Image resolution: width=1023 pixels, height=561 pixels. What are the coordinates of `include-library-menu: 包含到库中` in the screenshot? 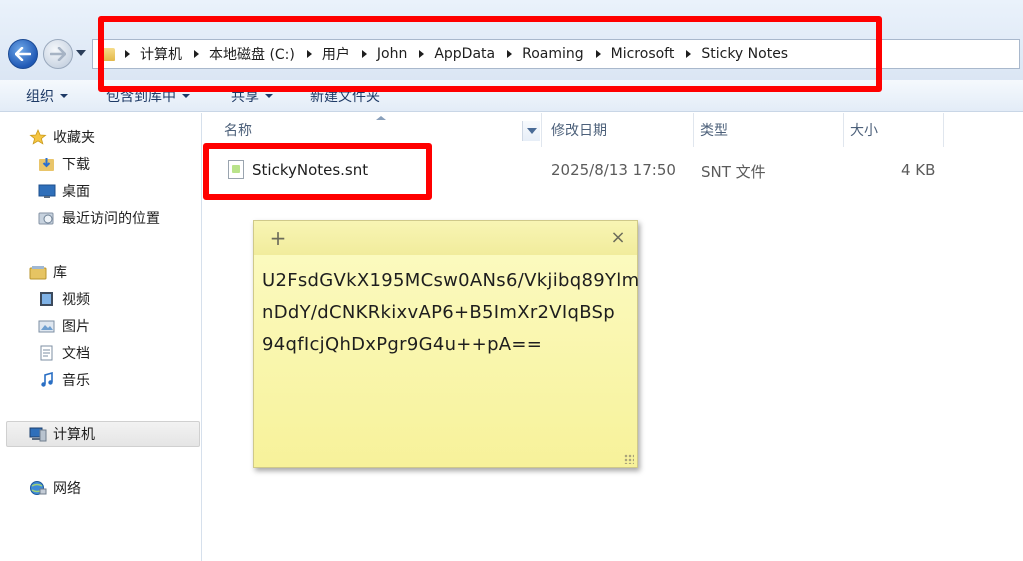 It's located at (148, 96).